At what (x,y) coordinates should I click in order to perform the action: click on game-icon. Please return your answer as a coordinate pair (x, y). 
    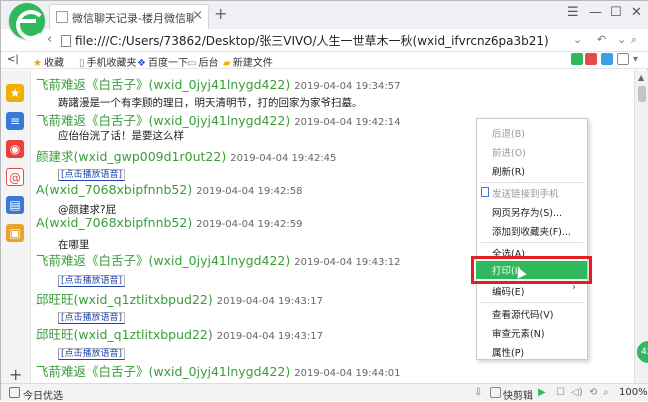
    Looking at the image, I should click on (607, 59).